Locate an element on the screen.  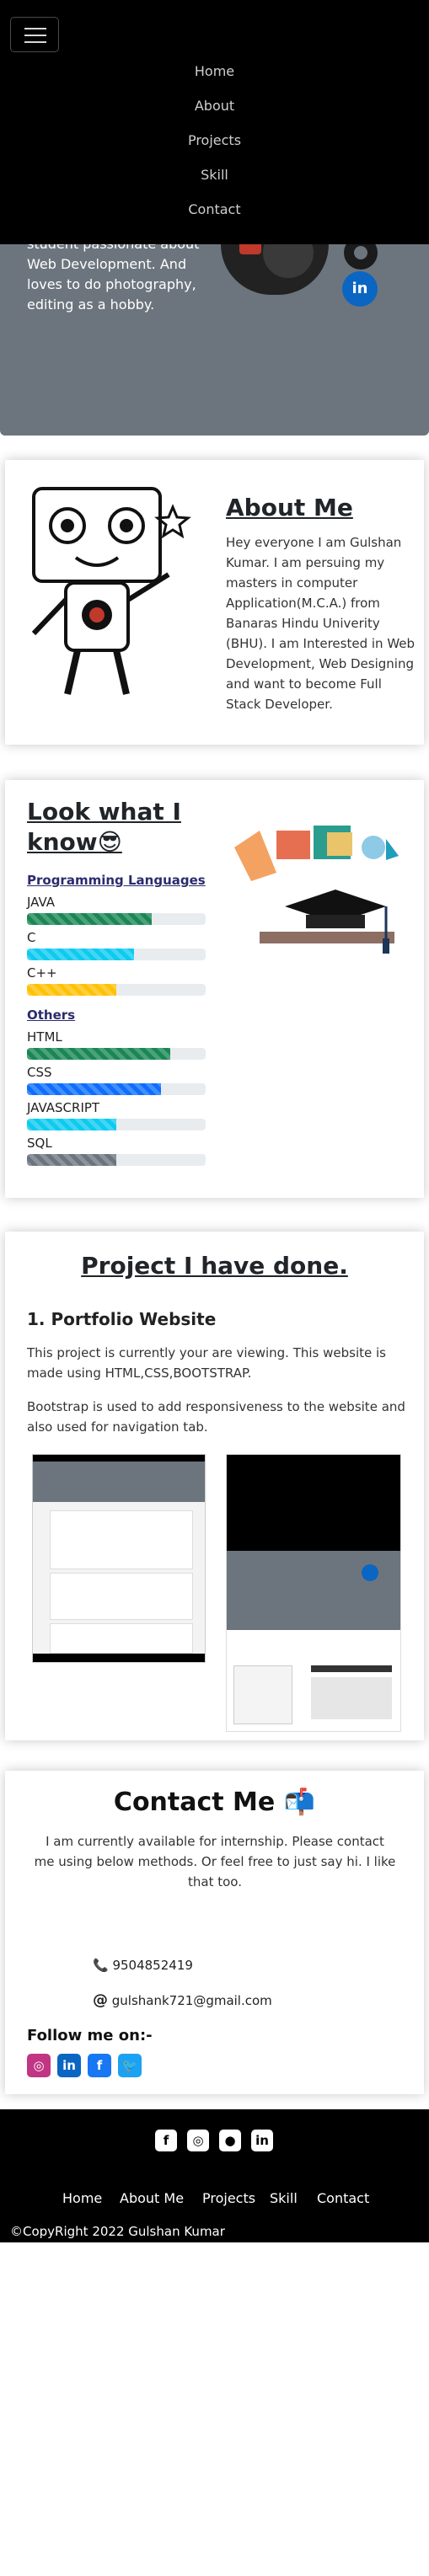
email-row: @ gulshank721@gmail.com is located at coordinates (182, 2000).